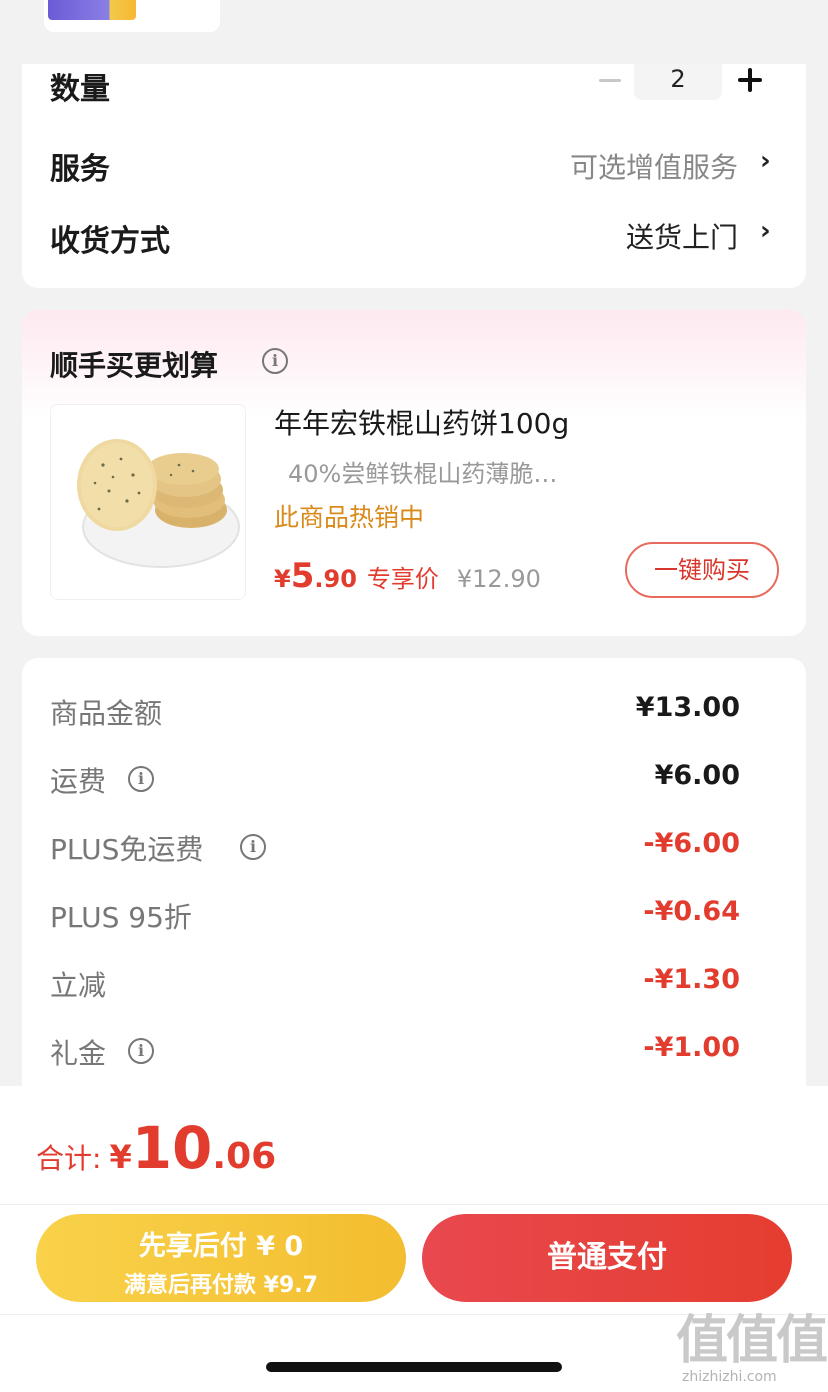 Image resolution: width=828 pixels, height=1392 pixels. I want to click on pay-later-subtitle: 满意后再付款 ¥9.7, so click(221, 1285).